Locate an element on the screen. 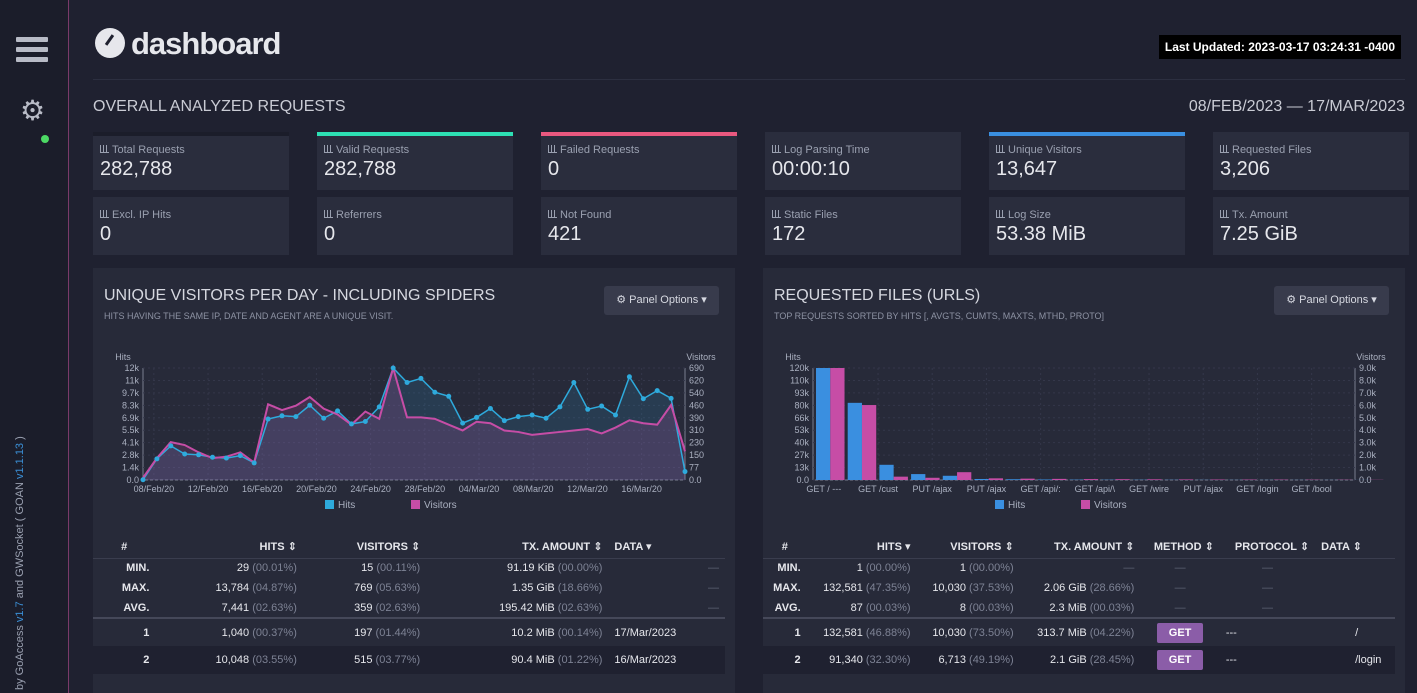 This screenshot has width=1417, height=693. hits-cell: 91,340 (32.30%) is located at coordinates (870, 660).